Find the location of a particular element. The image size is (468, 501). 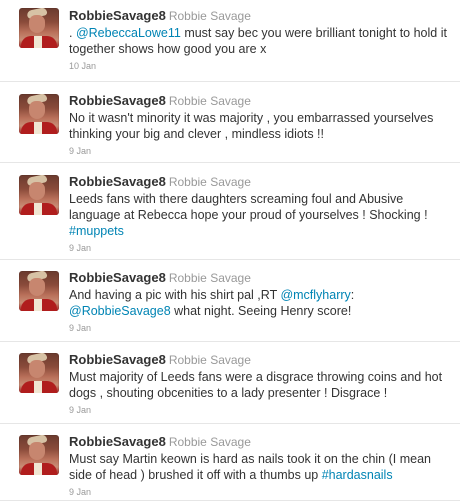

hashtag-link: #muppets is located at coordinates (96, 231).